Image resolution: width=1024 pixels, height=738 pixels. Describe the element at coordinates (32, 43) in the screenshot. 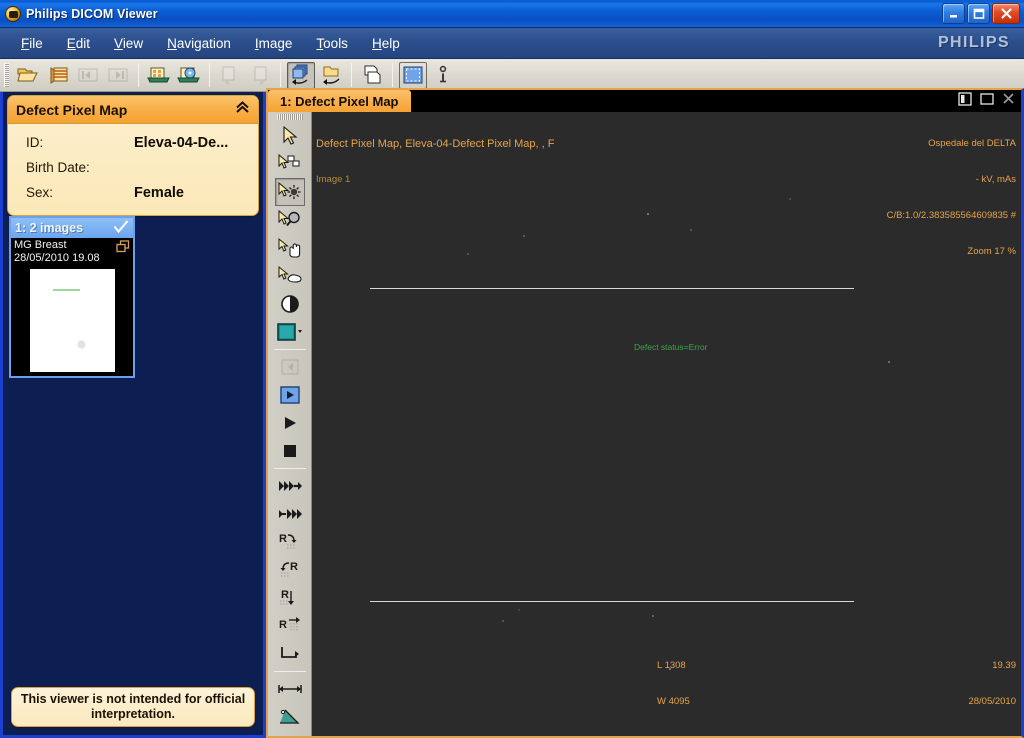

I see `menu-item-file: File` at that location.